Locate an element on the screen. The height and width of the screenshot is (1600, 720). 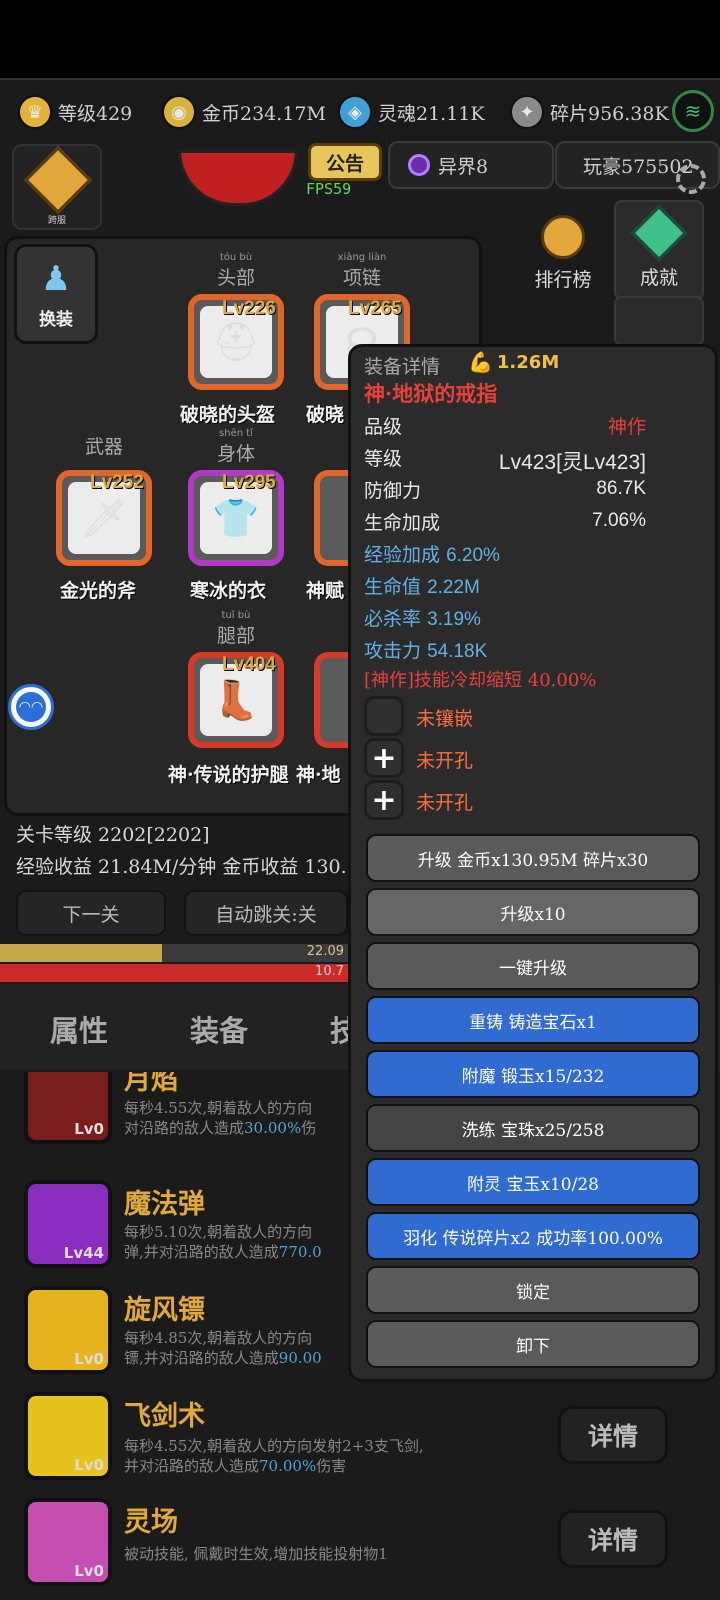
legs-title: tuǐ bù 腿部 is located at coordinates (235, 628).